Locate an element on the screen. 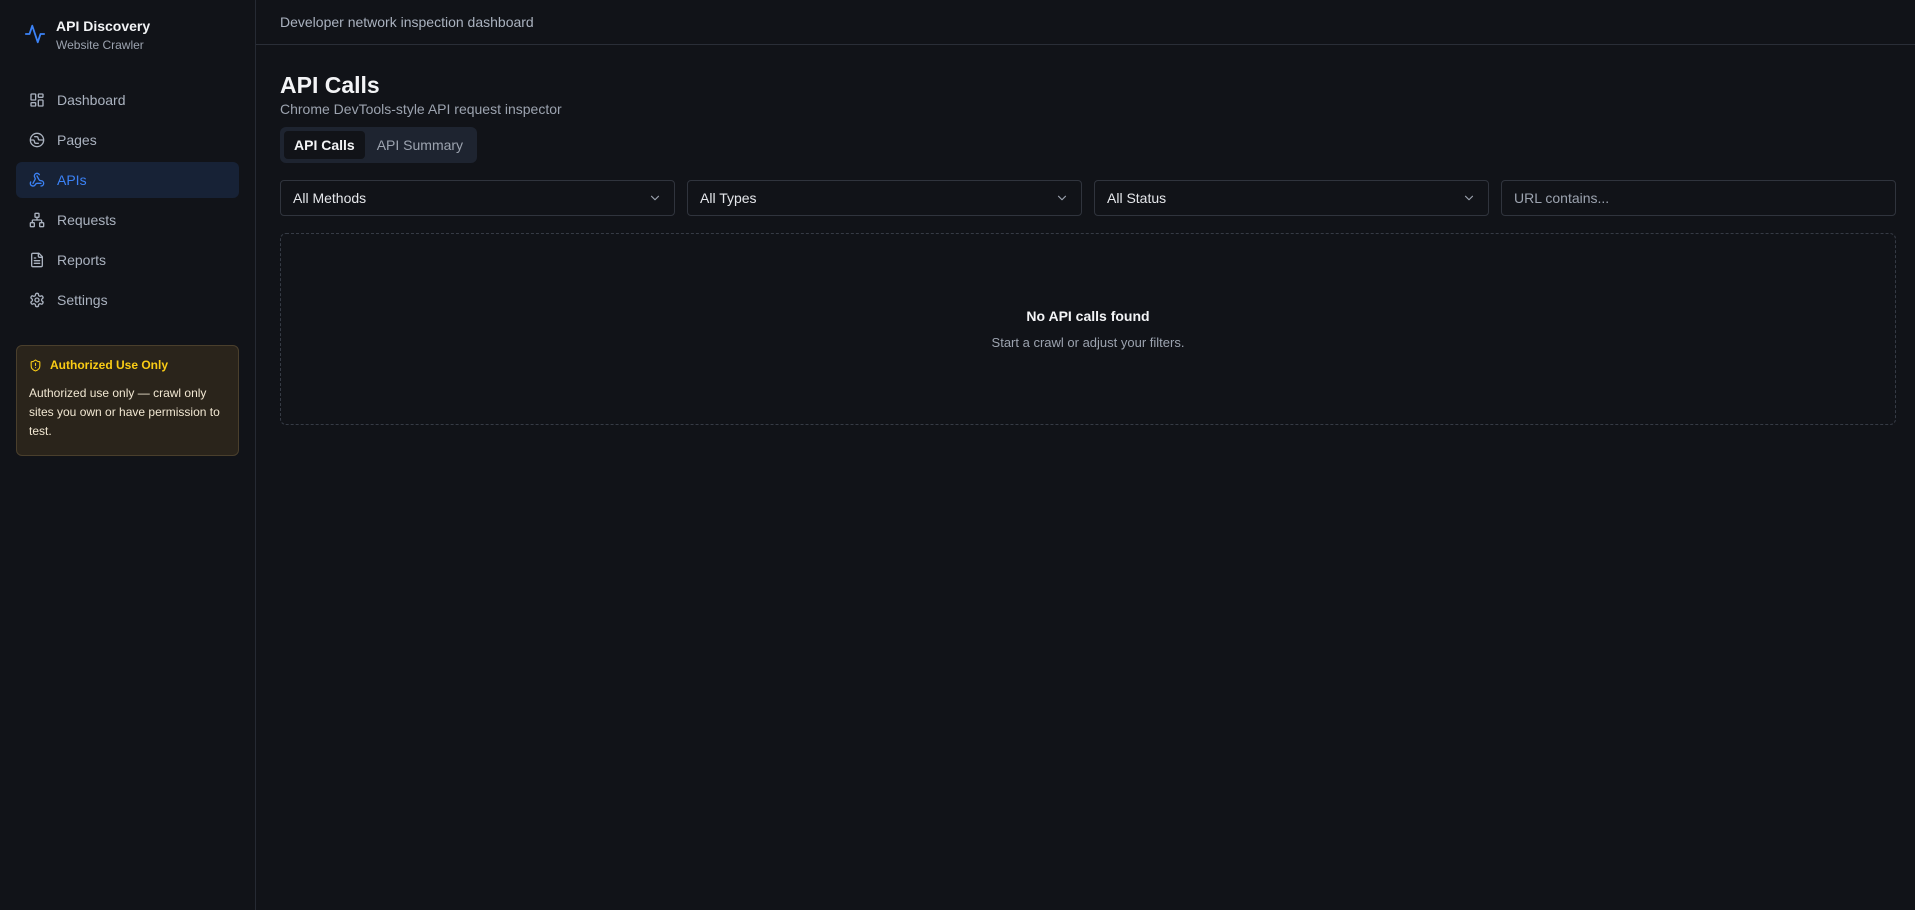 This screenshot has width=1915, height=910. page-title: API Calls is located at coordinates (330, 85).